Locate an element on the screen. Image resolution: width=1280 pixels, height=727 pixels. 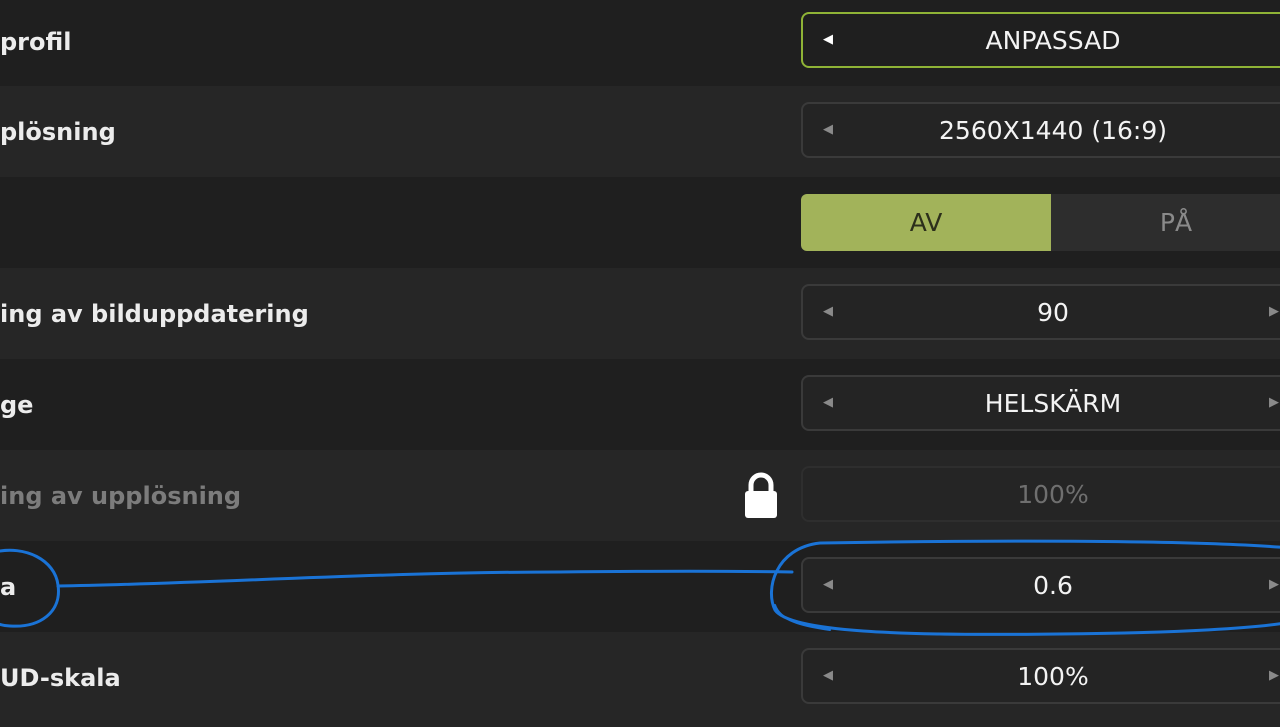
setting-label: UD-skala is located at coordinates (60, 678).